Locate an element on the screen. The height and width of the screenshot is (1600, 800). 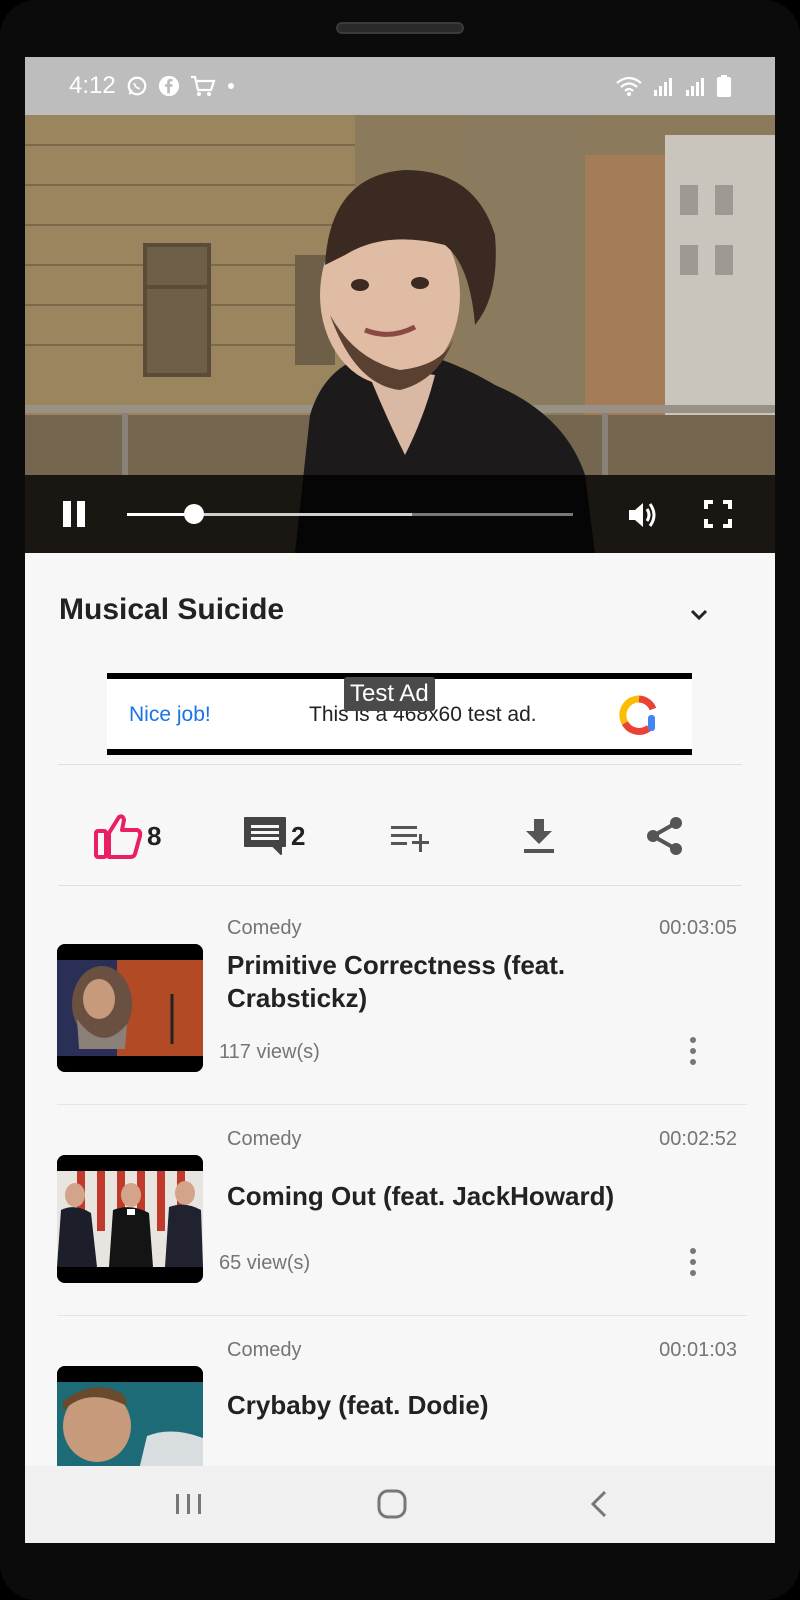
whatsapp-icon is located at coordinates (137, 86).